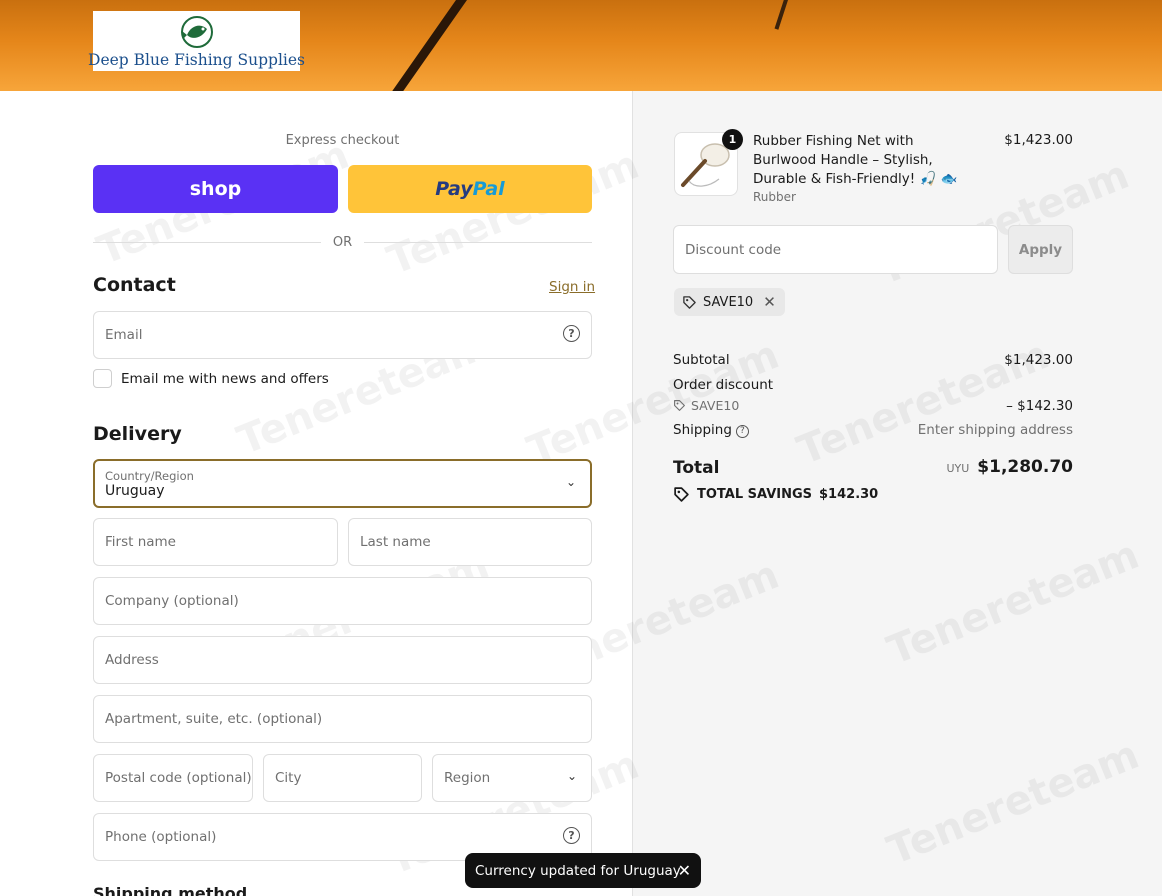 Image resolution: width=1162 pixels, height=896 pixels. I want to click on total-savings: TOTAL SAVINGS $142.30, so click(775, 494).